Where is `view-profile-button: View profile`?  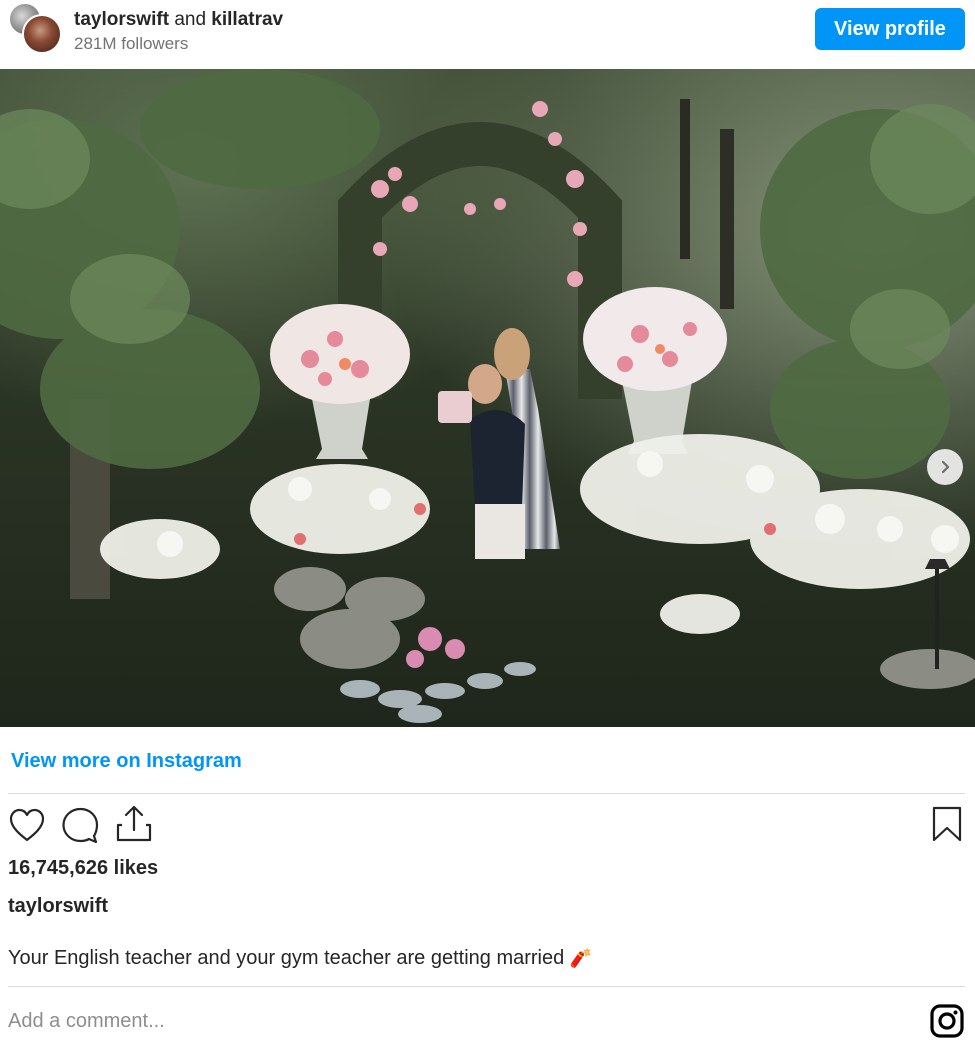
view-profile-button: View profile is located at coordinates (890, 29).